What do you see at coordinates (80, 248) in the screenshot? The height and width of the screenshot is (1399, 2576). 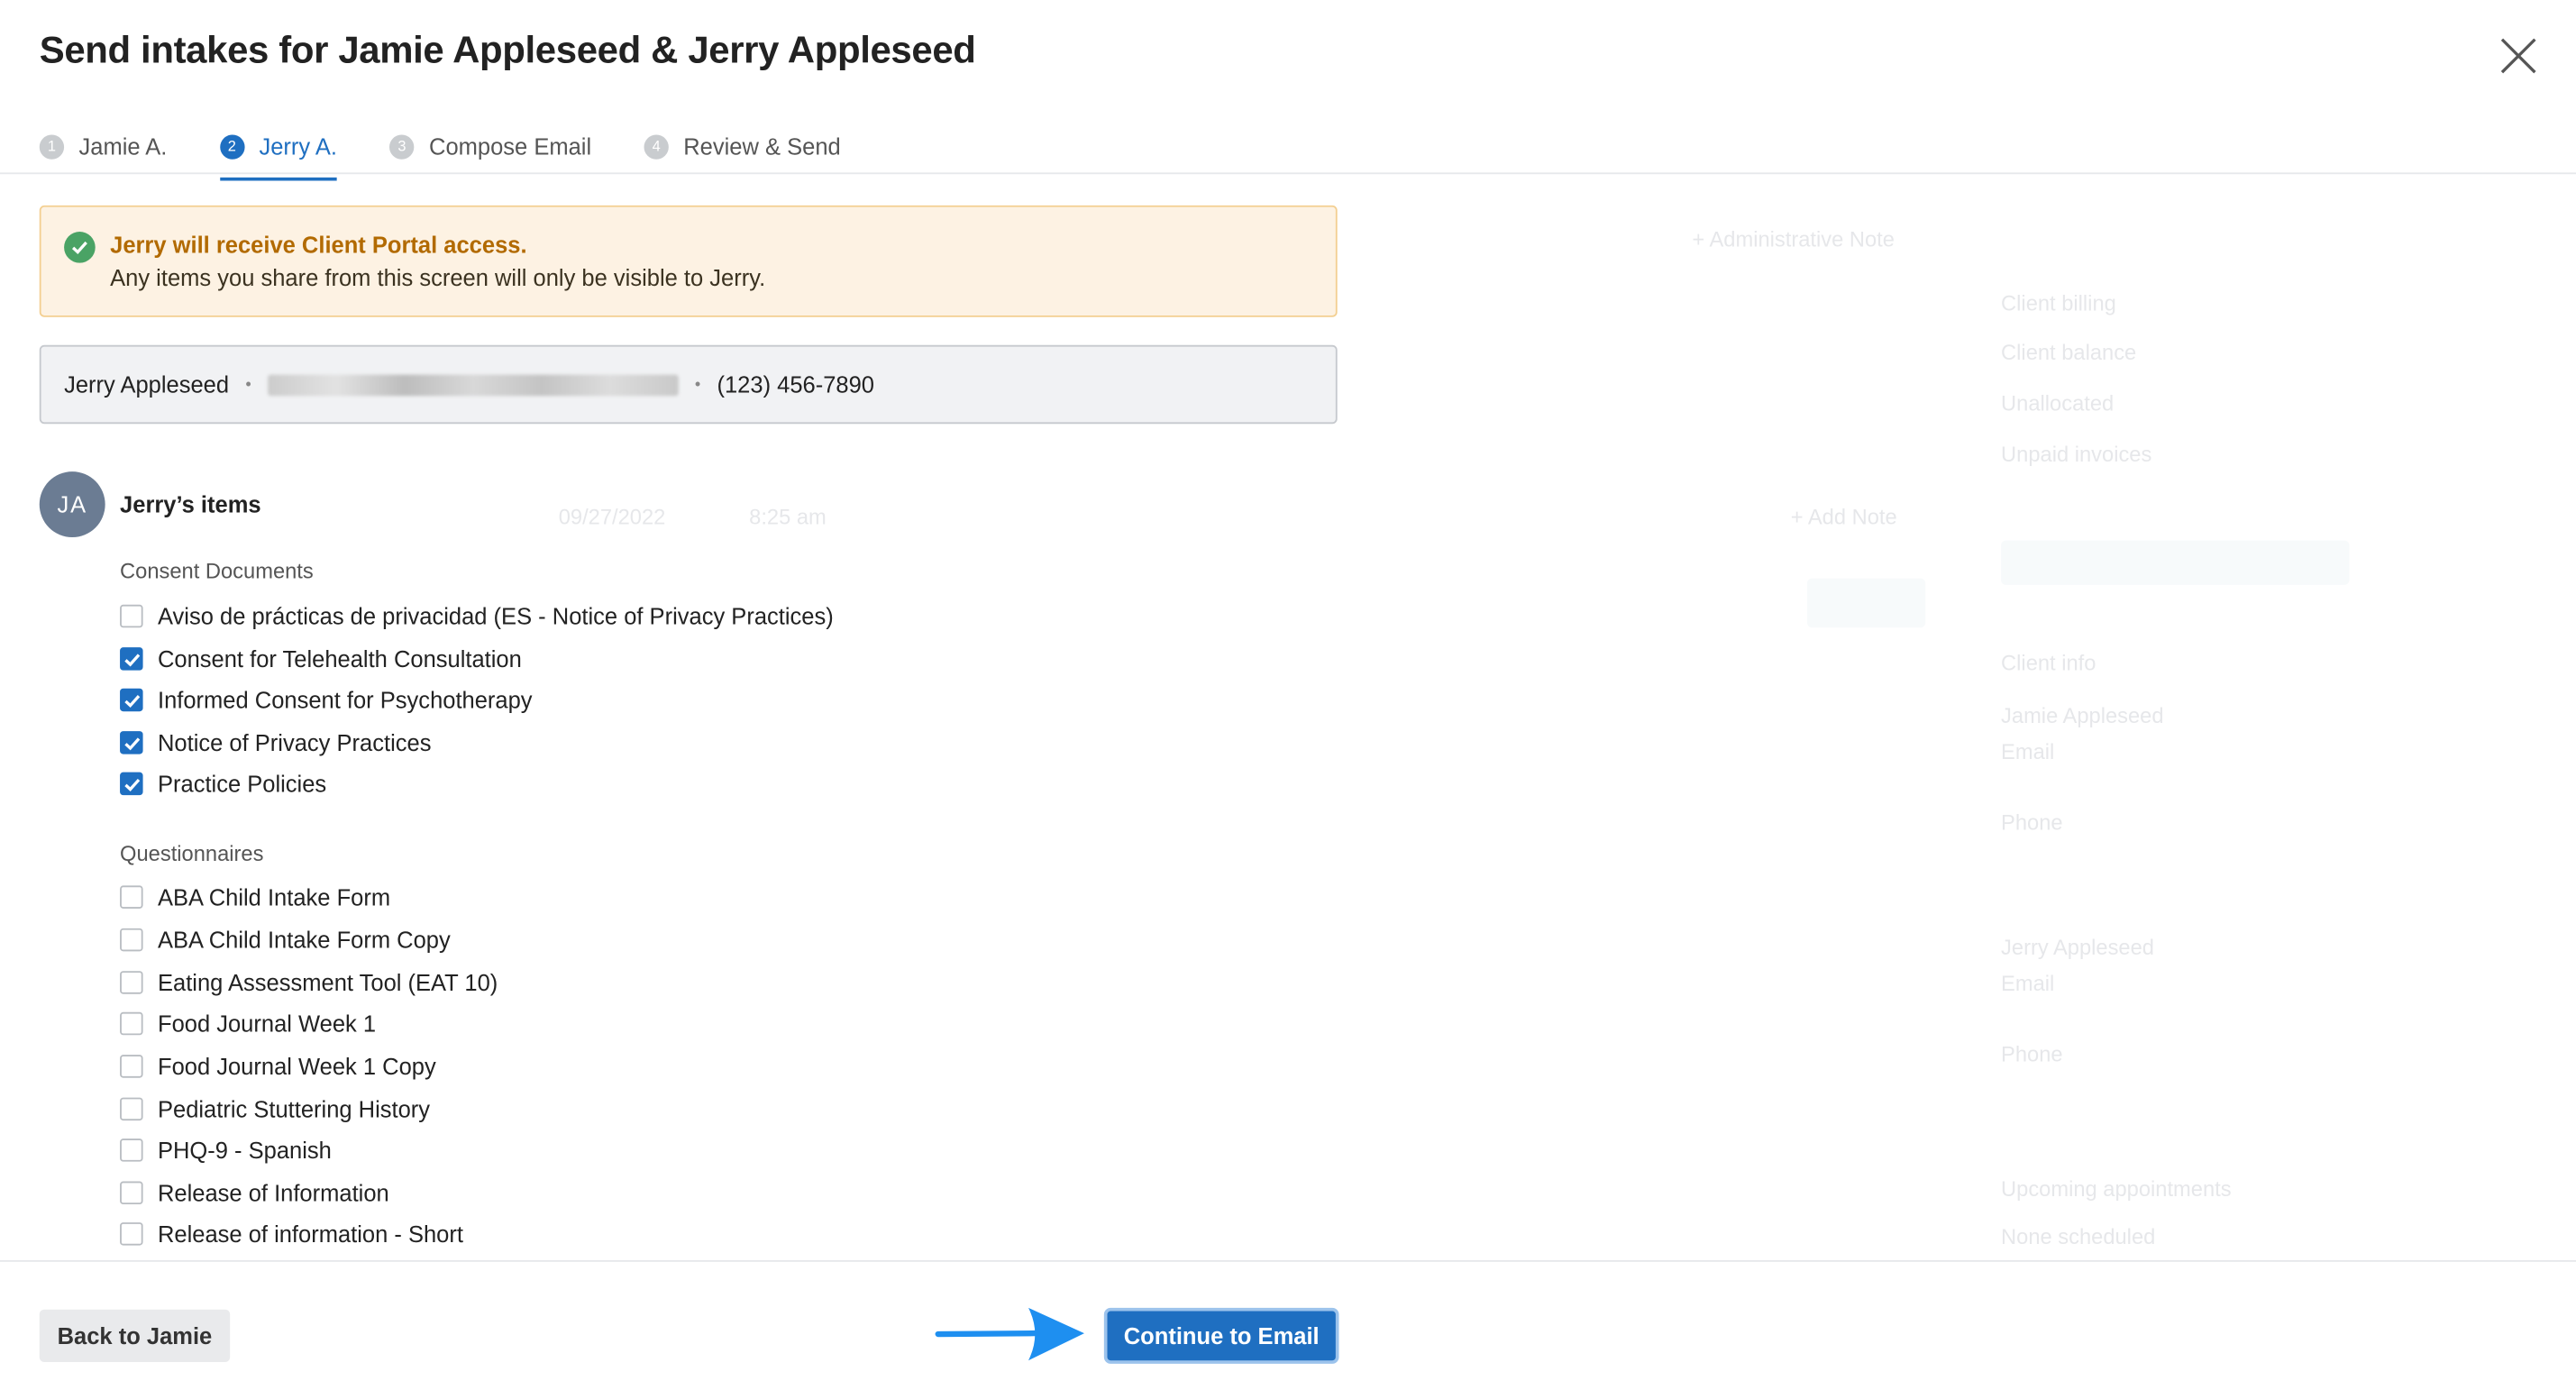 I see `check-circle-icon` at bounding box center [80, 248].